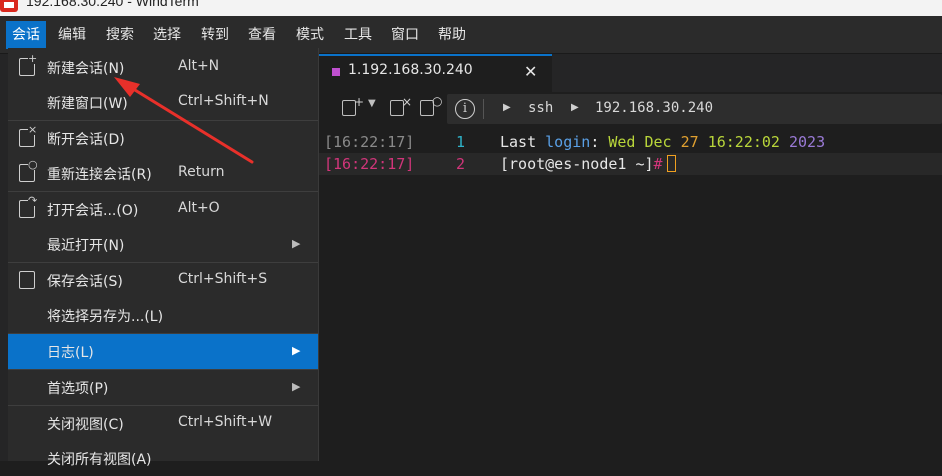 The image size is (942, 476). Describe the element at coordinates (471, 8) in the screenshot. I see `title-bar: 192.168.30.240 - WindTerm` at that location.